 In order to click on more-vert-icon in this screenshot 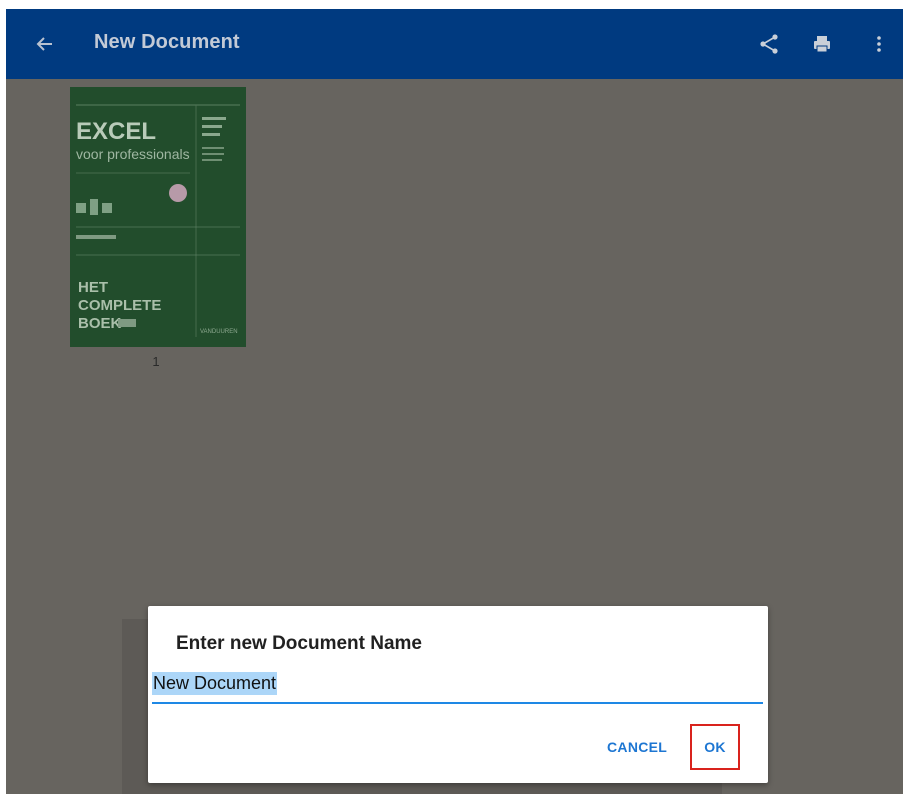, I will do `click(879, 44)`.